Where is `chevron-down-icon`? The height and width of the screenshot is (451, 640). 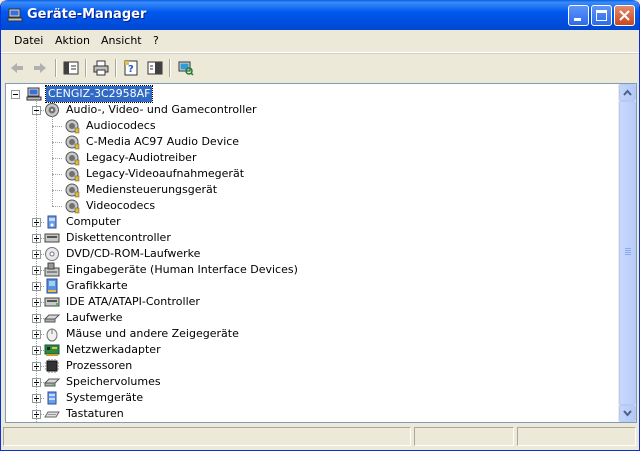 chevron-down-icon is located at coordinates (627, 413).